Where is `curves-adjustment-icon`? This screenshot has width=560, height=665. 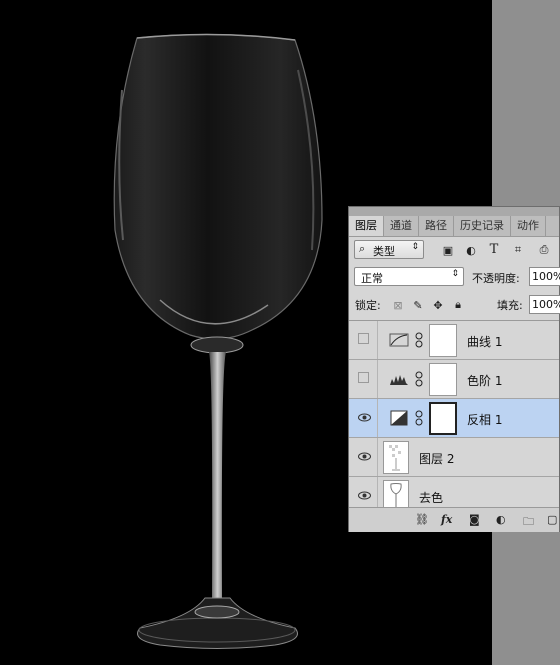 curves-adjustment-icon is located at coordinates (399, 340).